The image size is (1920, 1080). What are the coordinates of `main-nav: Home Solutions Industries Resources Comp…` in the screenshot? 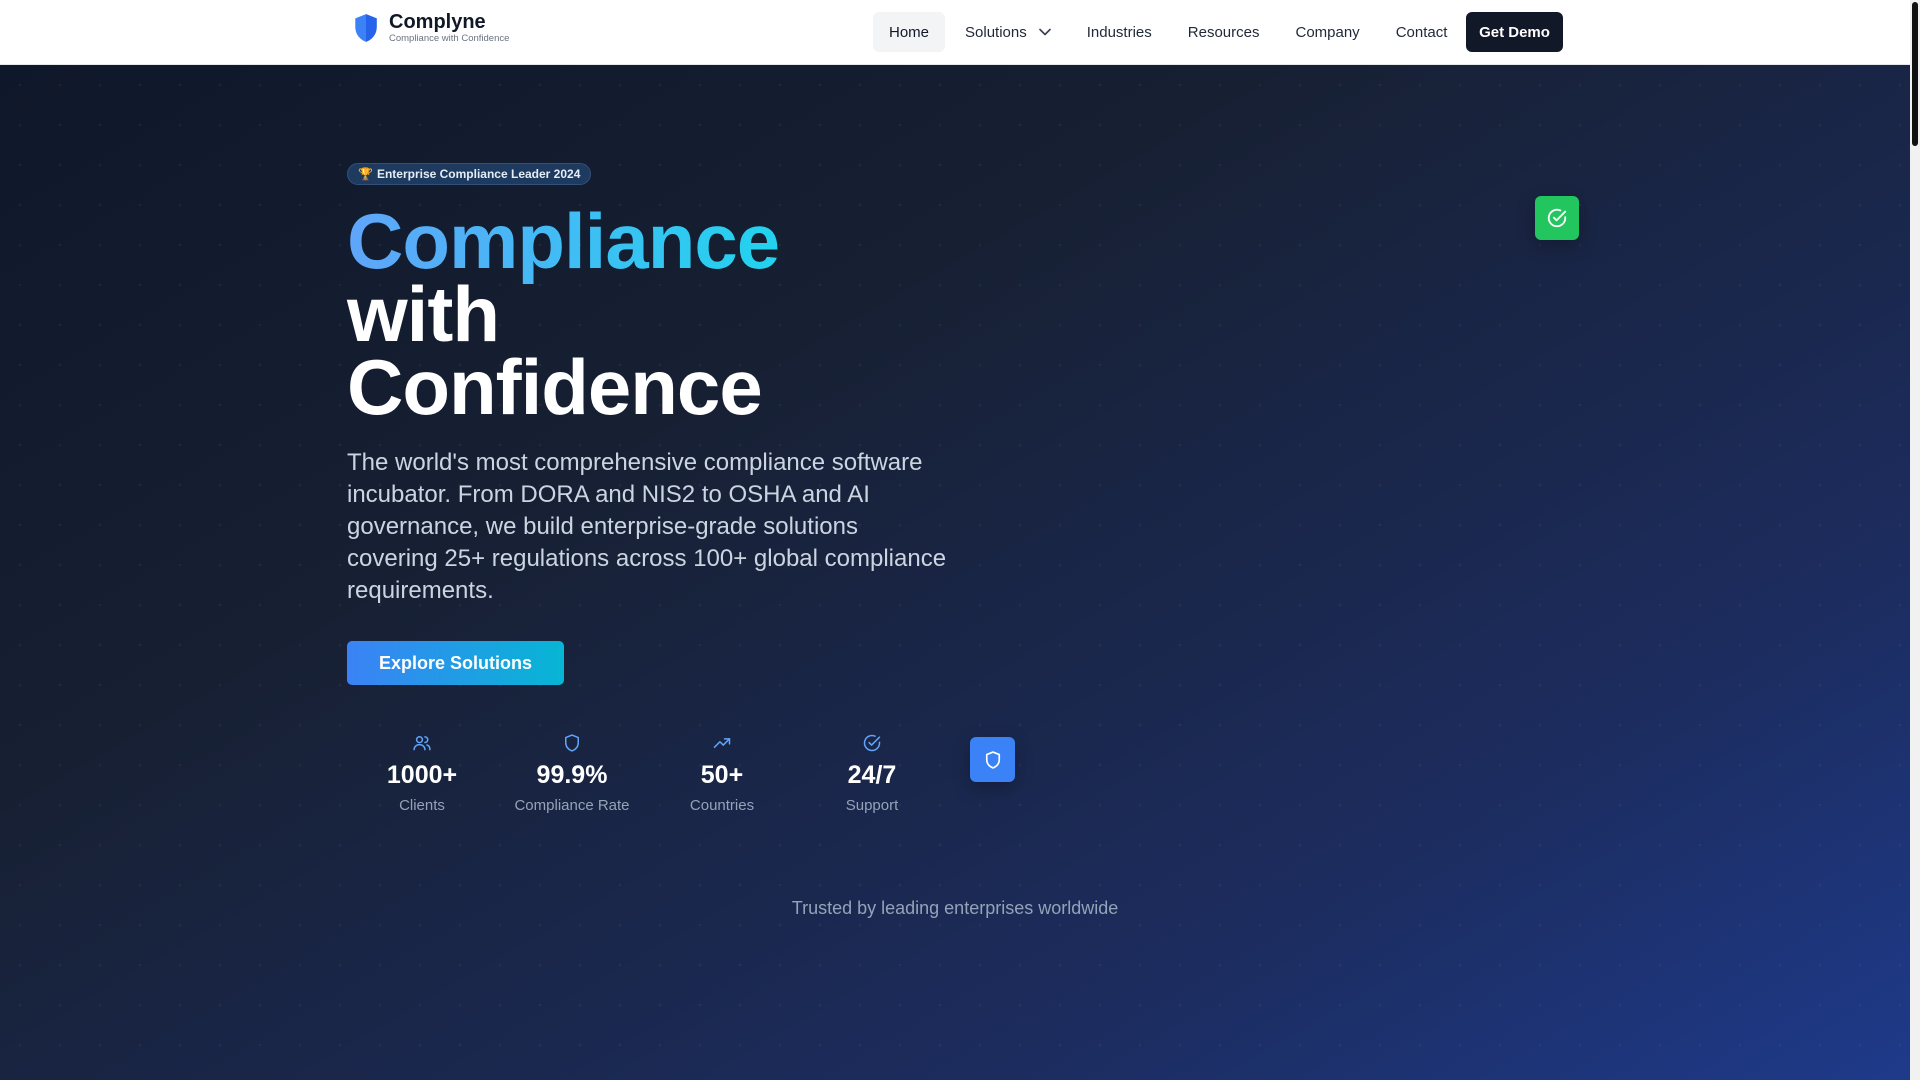 It's located at (1170, 32).